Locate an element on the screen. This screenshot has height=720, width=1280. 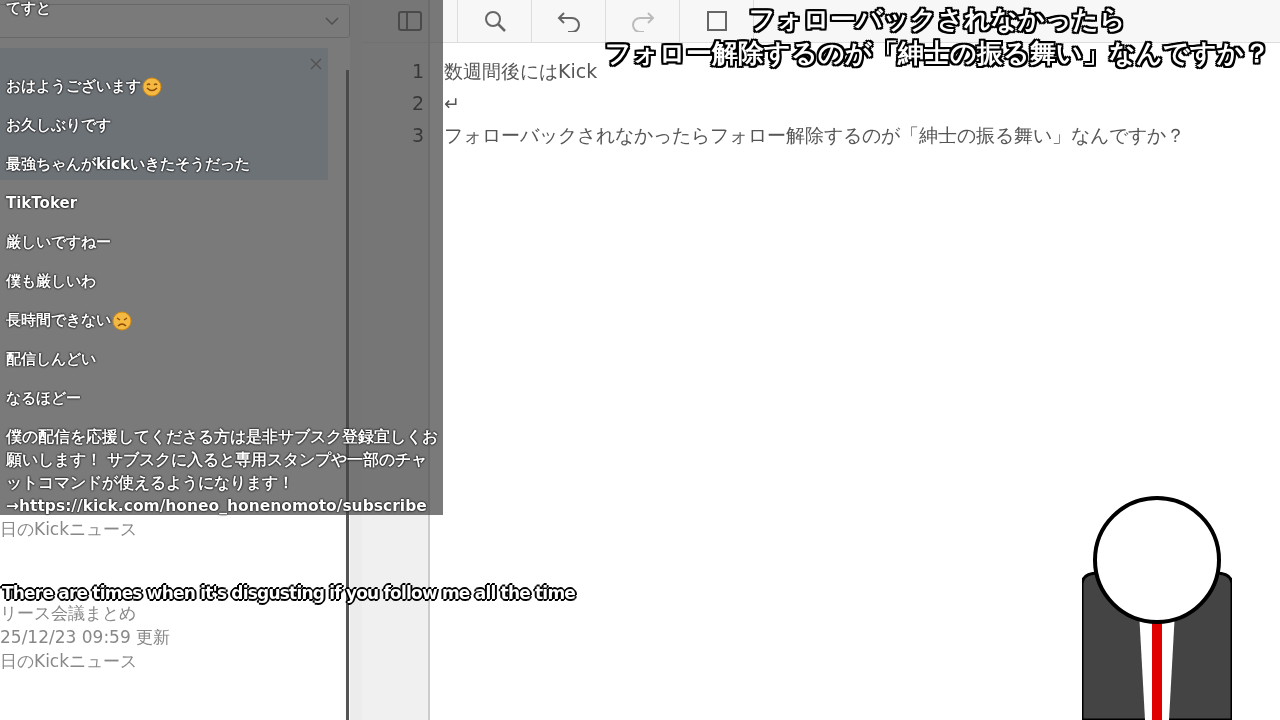
redo-icon is located at coordinates (642, 21).